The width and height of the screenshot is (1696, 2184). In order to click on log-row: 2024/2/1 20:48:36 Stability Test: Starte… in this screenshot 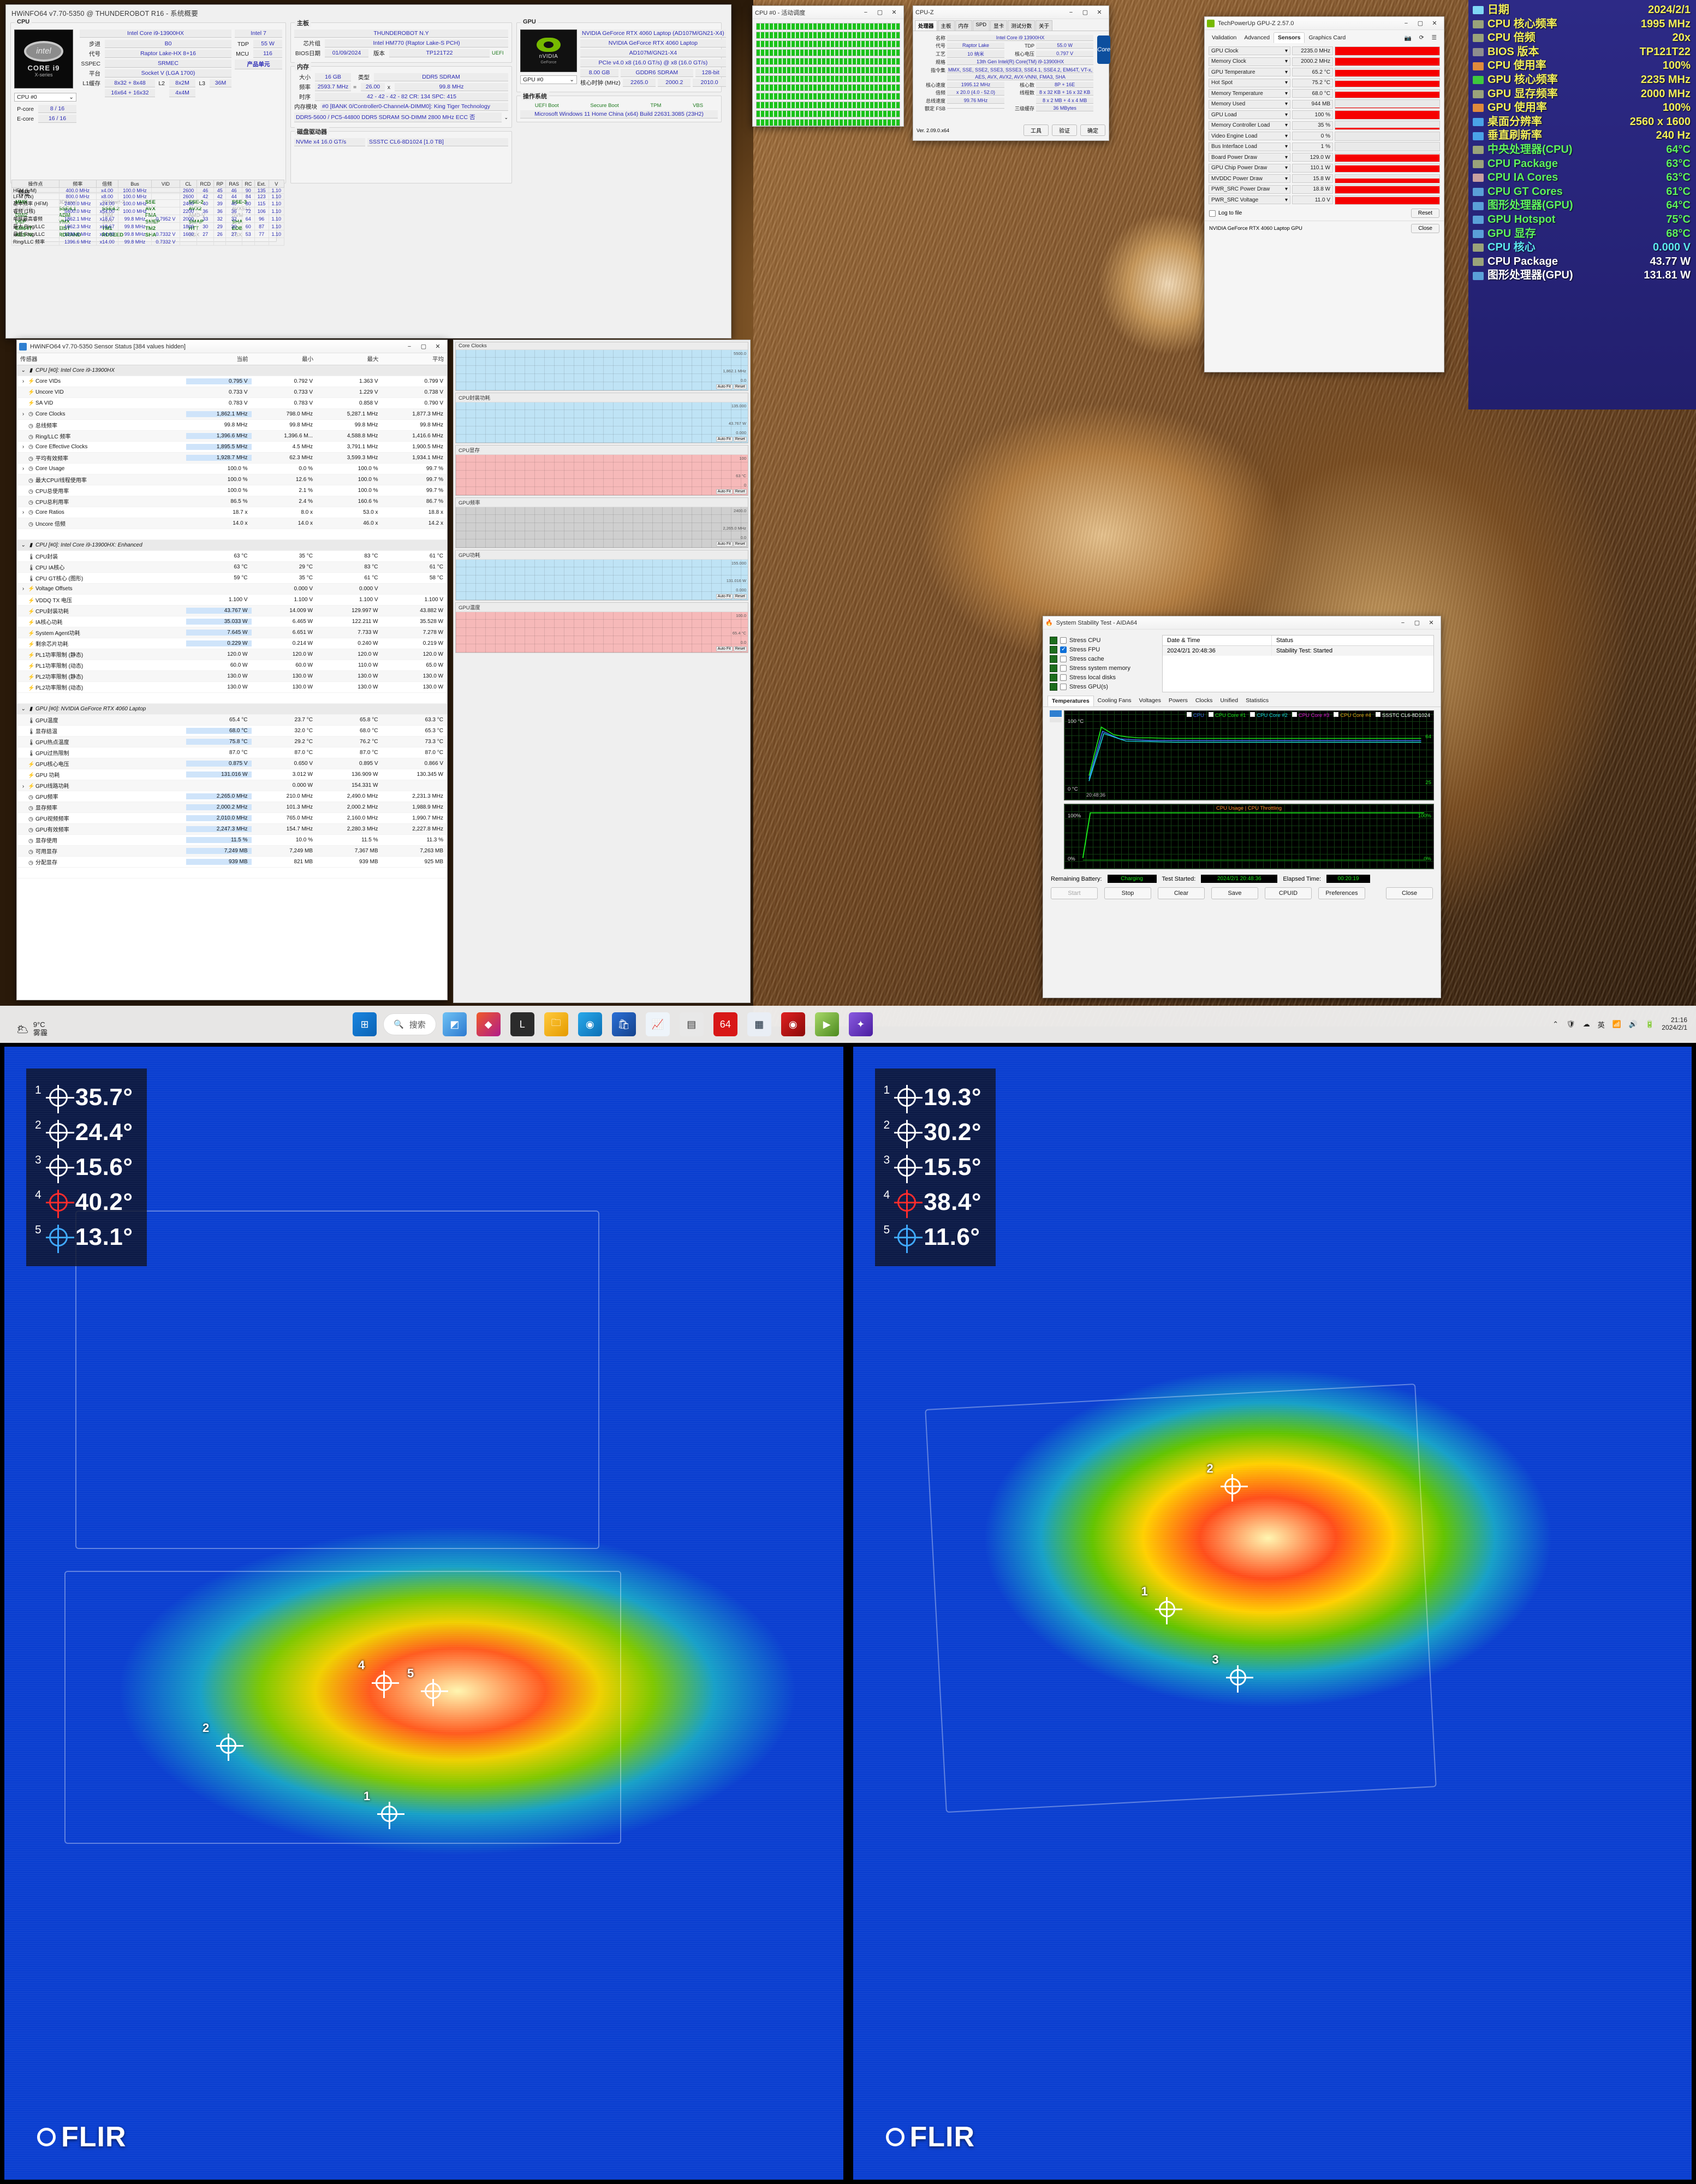, I will do `click(1298, 651)`.